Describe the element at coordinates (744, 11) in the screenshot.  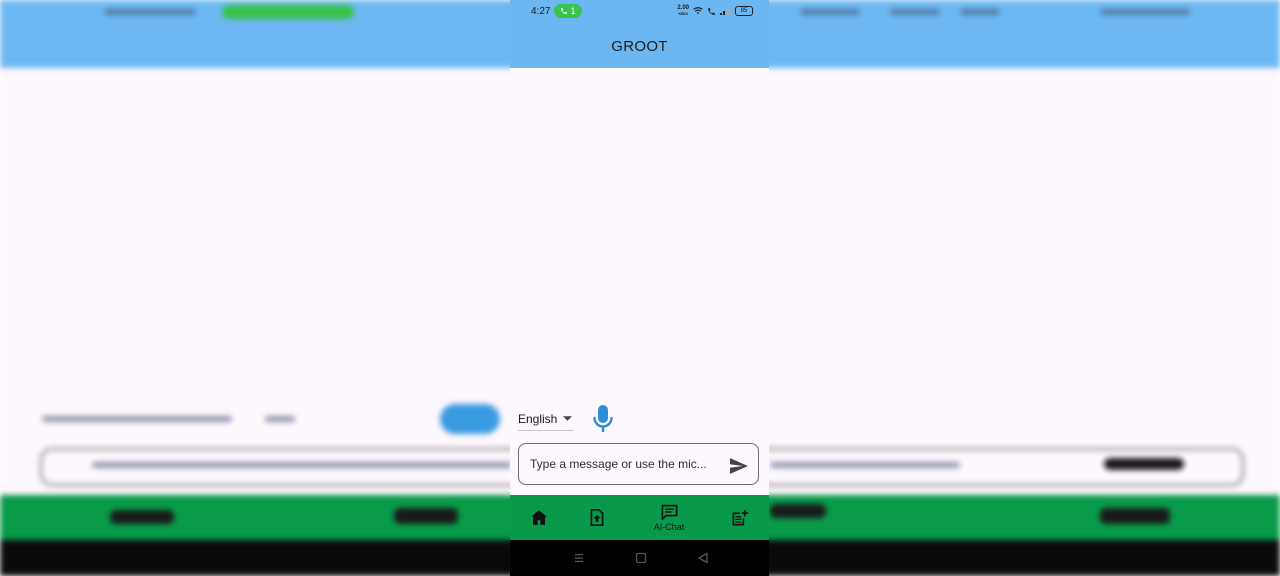
I see `battery-indicator: 85` at that location.